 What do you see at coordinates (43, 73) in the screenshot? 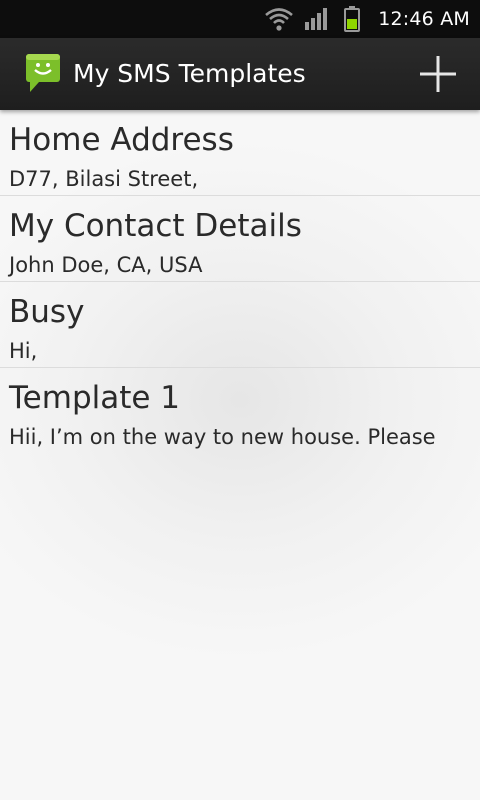
I see `sms-chat-icon` at bounding box center [43, 73].